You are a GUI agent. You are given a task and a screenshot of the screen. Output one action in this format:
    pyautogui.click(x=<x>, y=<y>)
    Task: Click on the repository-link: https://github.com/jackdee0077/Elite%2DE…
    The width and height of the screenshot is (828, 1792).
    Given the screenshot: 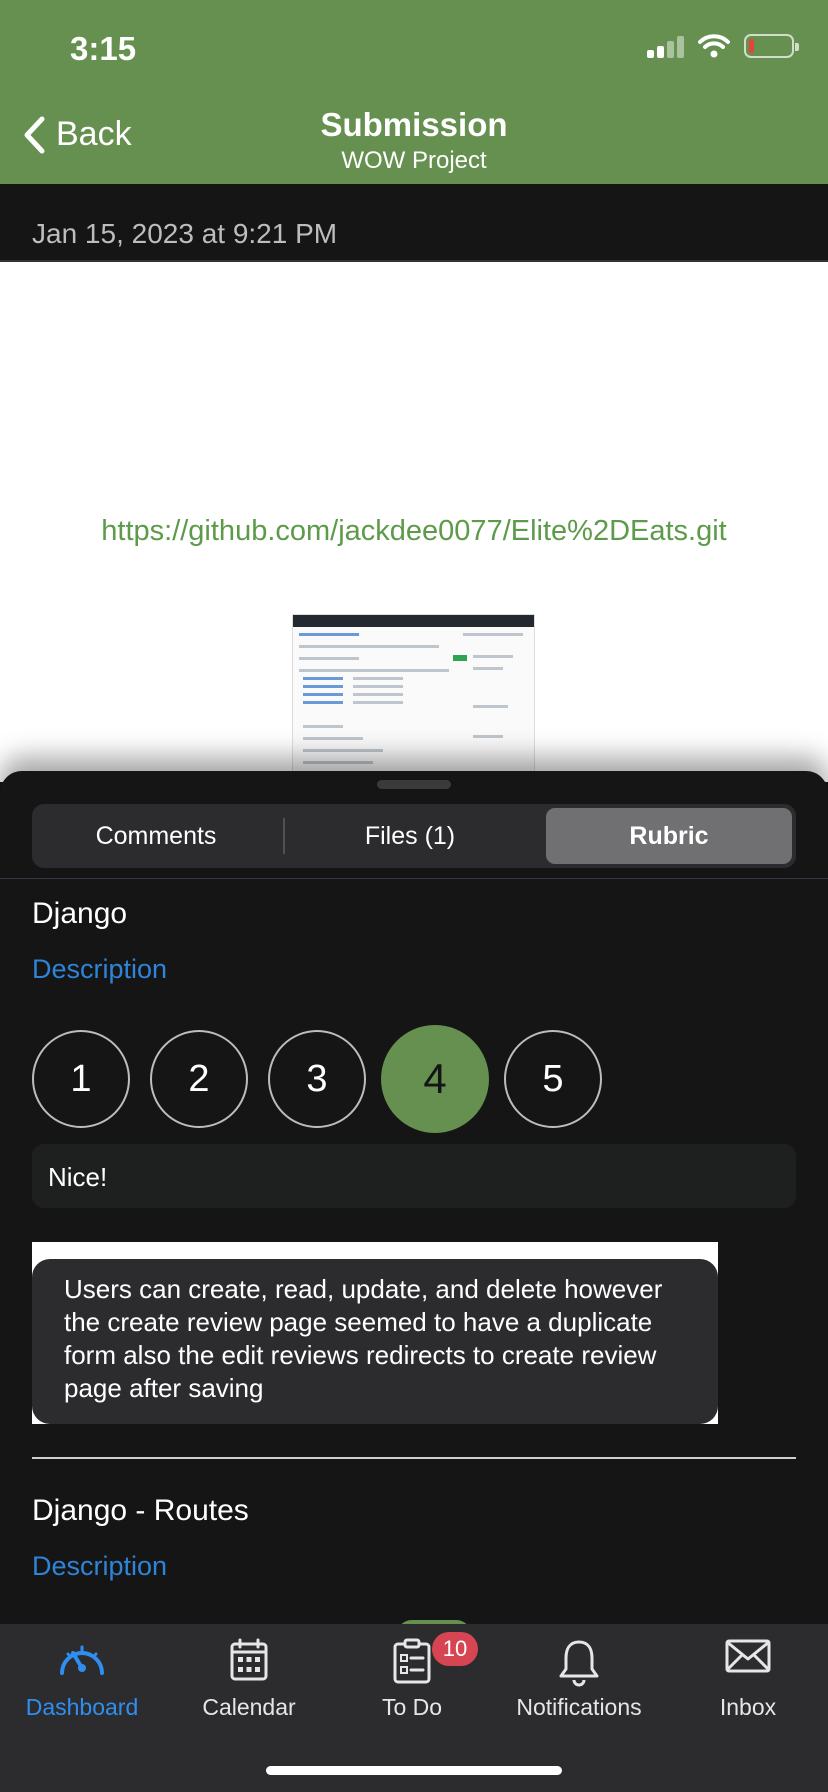 What is the action you would take?
    pyautogui.click(x=414, y=531)
    